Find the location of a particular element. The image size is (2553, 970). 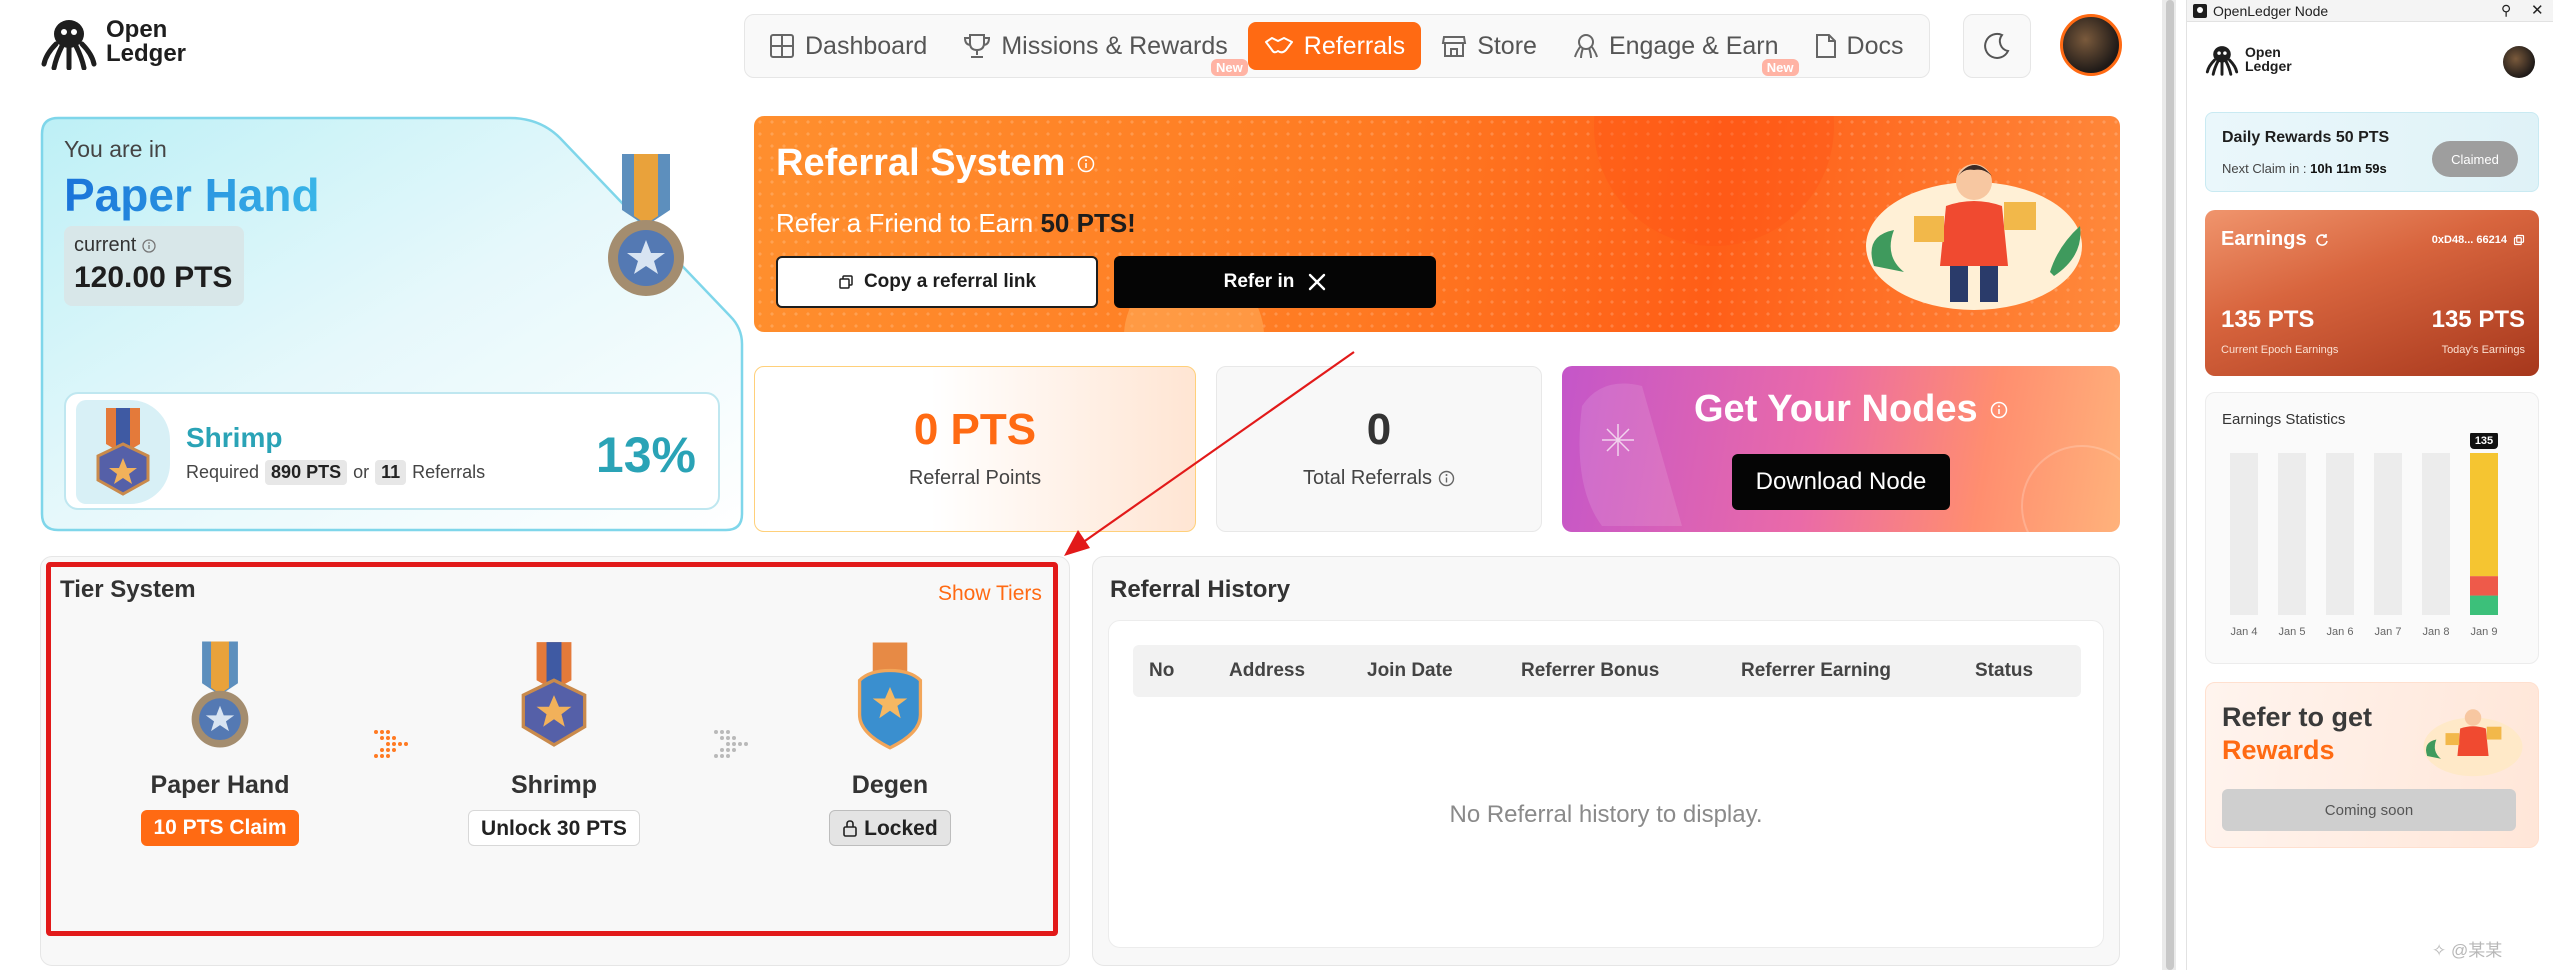

nav-docs-label: Docs is located at coordinates (1875, 45).